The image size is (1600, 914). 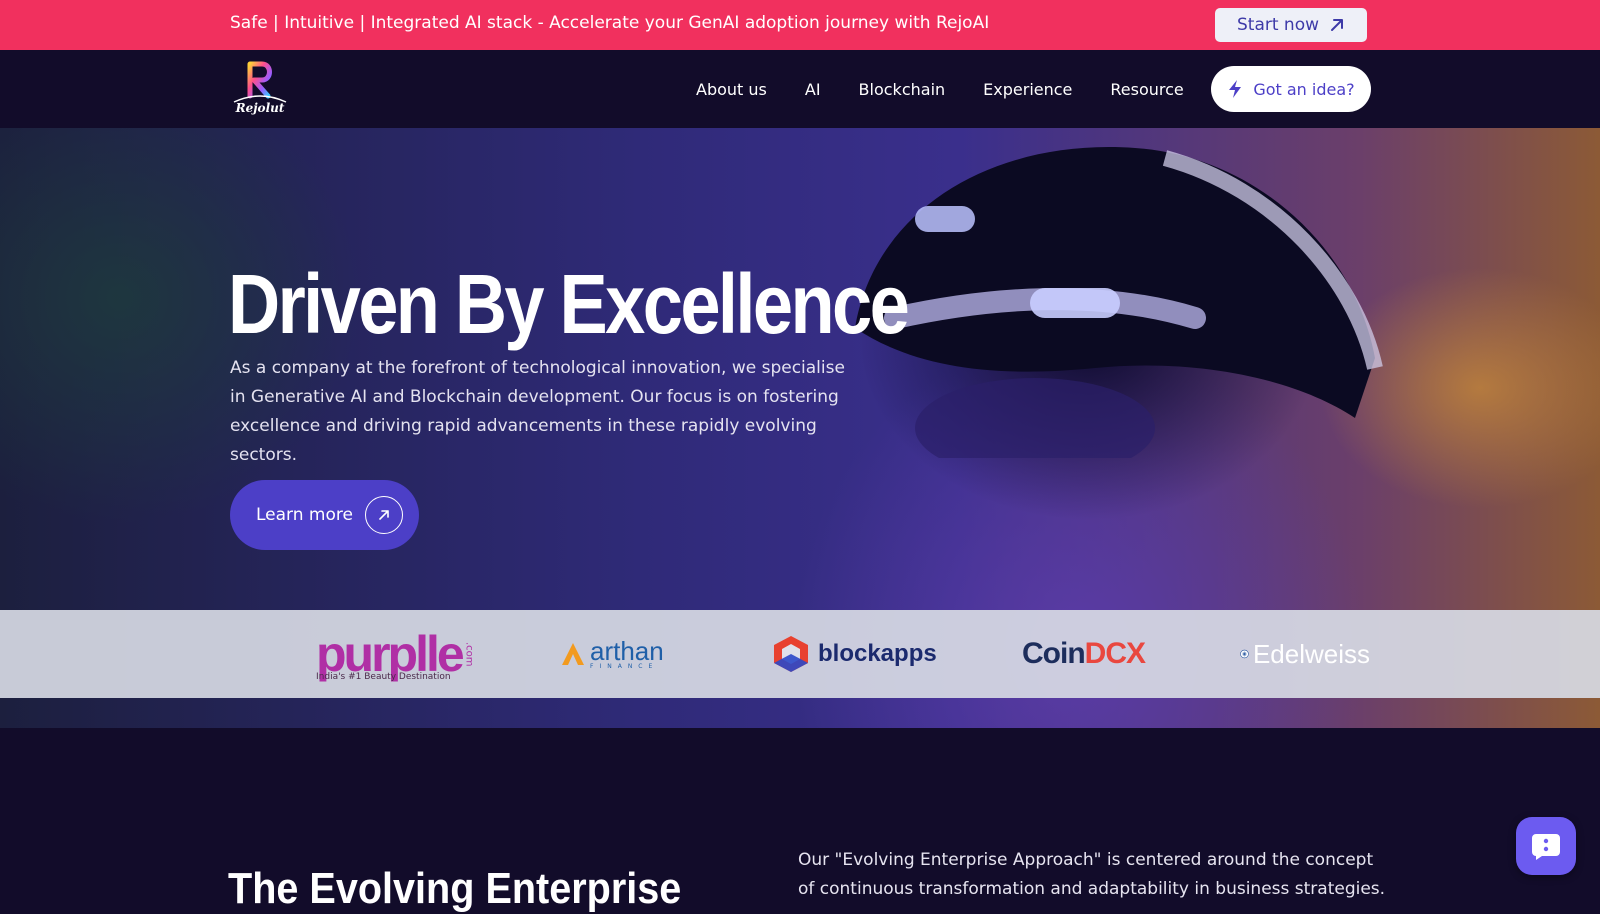 What do you see at coordinates (624, 666) in the screenshot?
I see `arthan-subtext: FINANCE` at bounding box center [624, 666].